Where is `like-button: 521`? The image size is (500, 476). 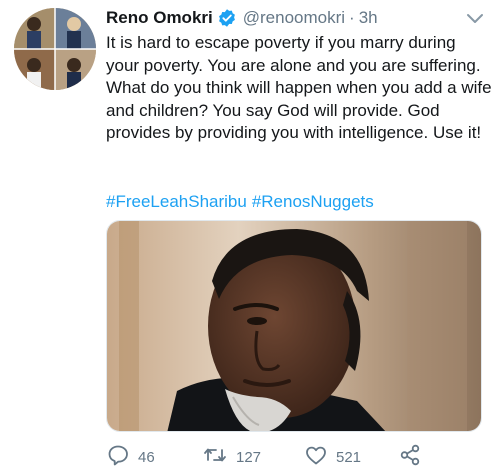
like-button: 521 is located at coordinates (332, 457).